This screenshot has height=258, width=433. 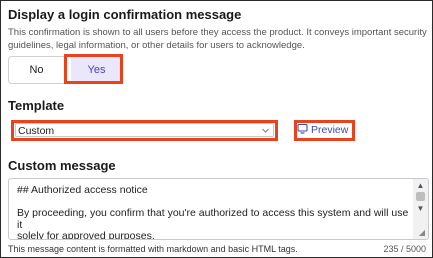 I want to click on message-line: ## Authorized access notice, so click(x=82, y=190).